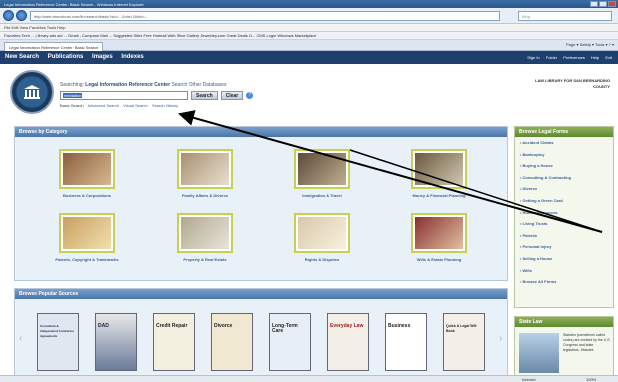 The height and width of the screenshot is (382, 618). Describe the element at coordinates (309, 378) in the screenshot. I see `status-bar: Internet 100%` at that location.